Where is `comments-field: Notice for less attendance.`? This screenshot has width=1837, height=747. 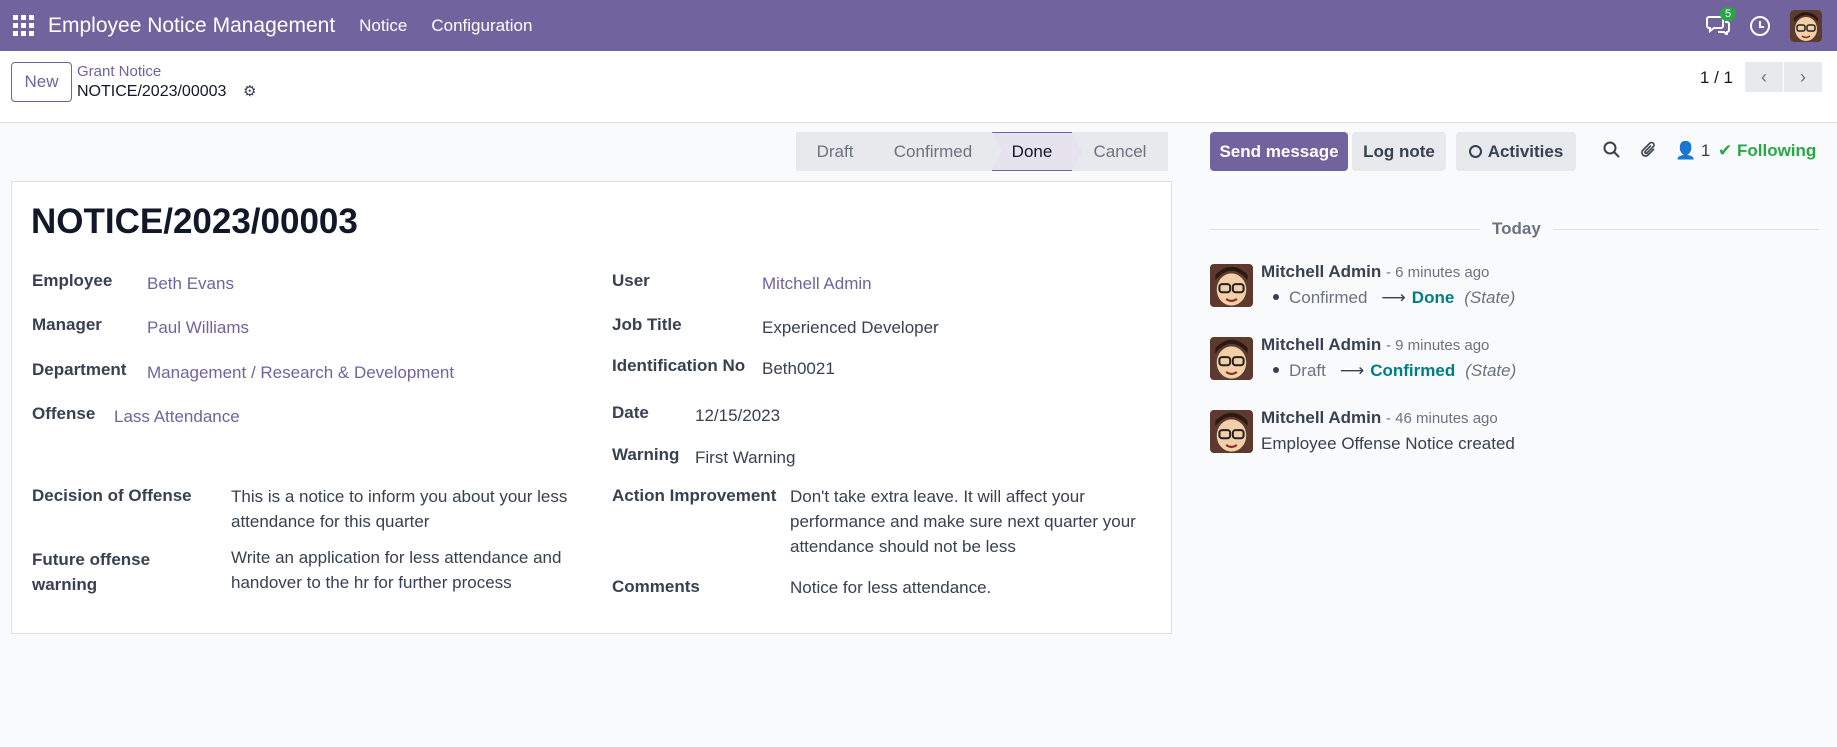 comments-field: Notice for less attendance. is located at coordinates (890, 587).